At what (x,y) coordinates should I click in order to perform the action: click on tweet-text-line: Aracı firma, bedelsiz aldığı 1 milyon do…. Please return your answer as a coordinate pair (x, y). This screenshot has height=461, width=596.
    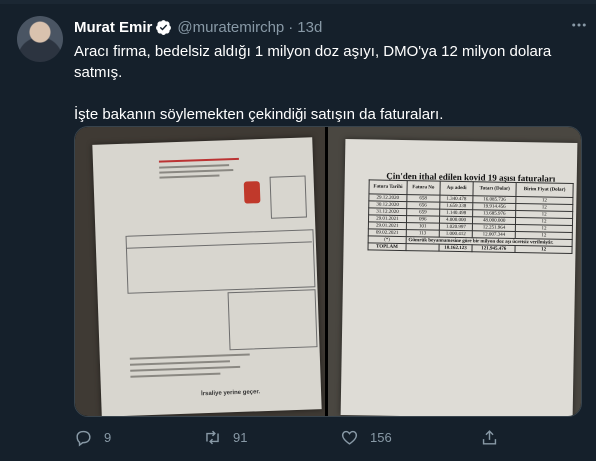
    Looking at the image, I should click on (313, 62).